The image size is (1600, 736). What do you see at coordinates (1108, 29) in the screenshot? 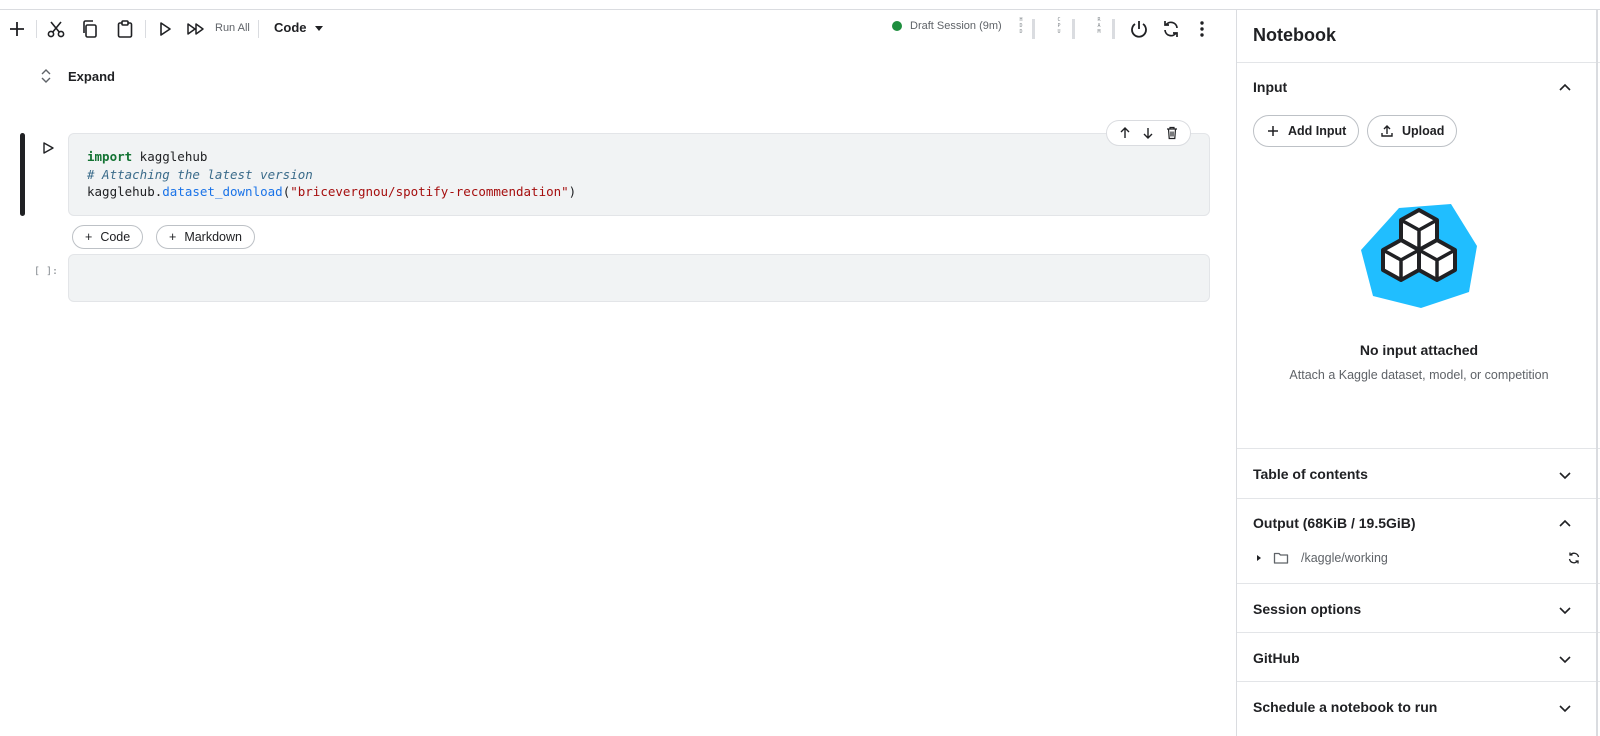
I see `ram-meter: RAM` at bounding box center [1108, 29].